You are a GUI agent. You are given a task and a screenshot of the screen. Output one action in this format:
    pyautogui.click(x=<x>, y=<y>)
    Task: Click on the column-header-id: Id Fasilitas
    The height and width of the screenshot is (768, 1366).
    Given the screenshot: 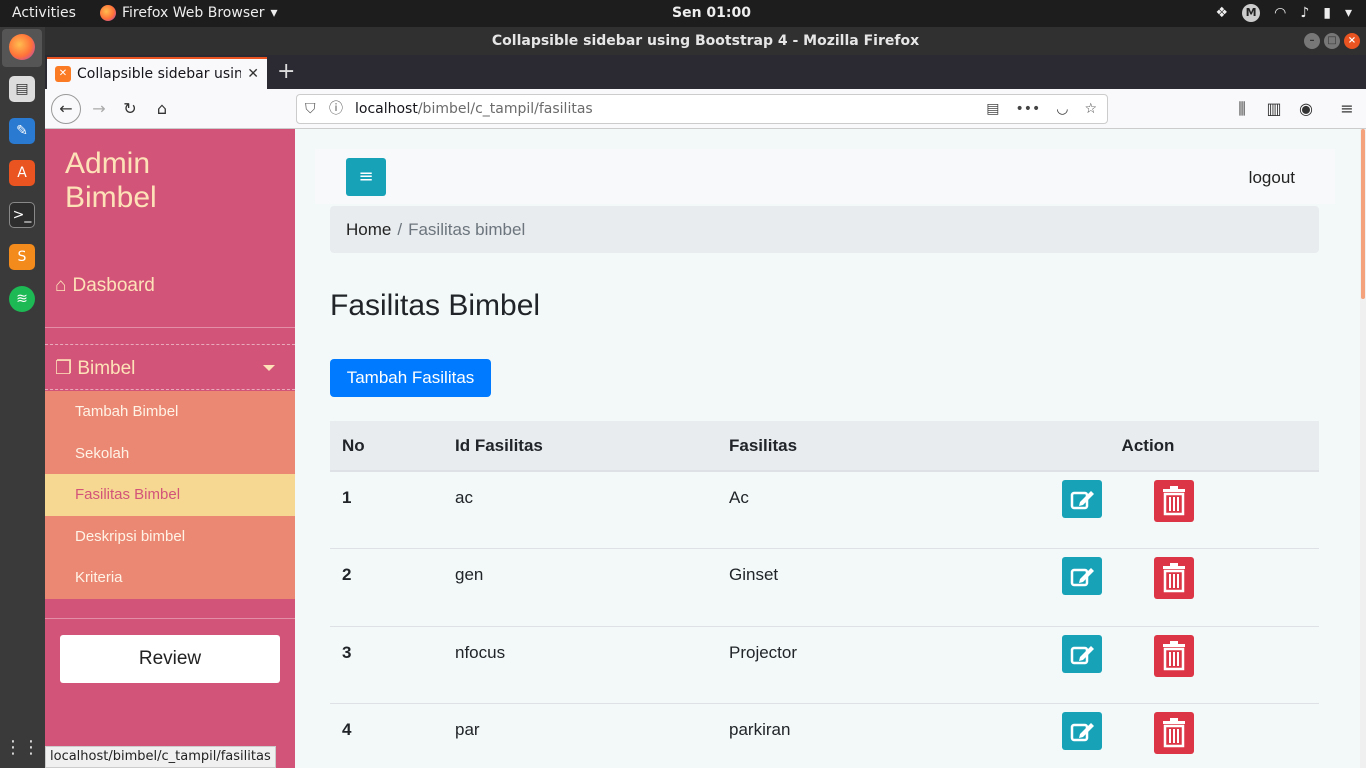 What is the action you would take?
    pyautogui.click(x=580, y=446)
    